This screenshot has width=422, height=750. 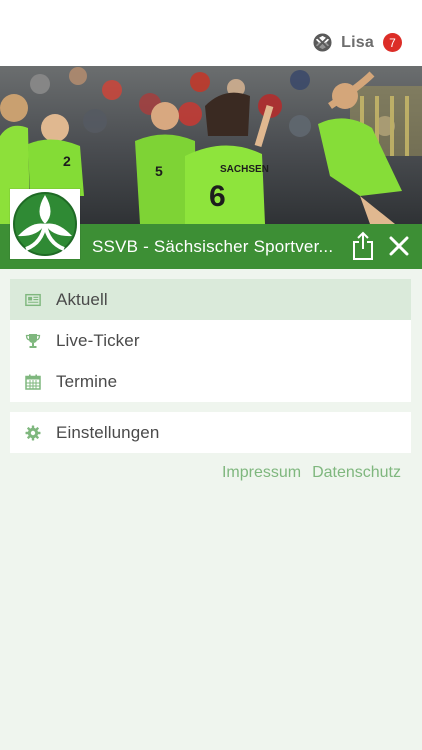 What do you see at coordinates (33, 300) in the screenshot?
I see `newspaper-icon` at bounding box center [33, 300].